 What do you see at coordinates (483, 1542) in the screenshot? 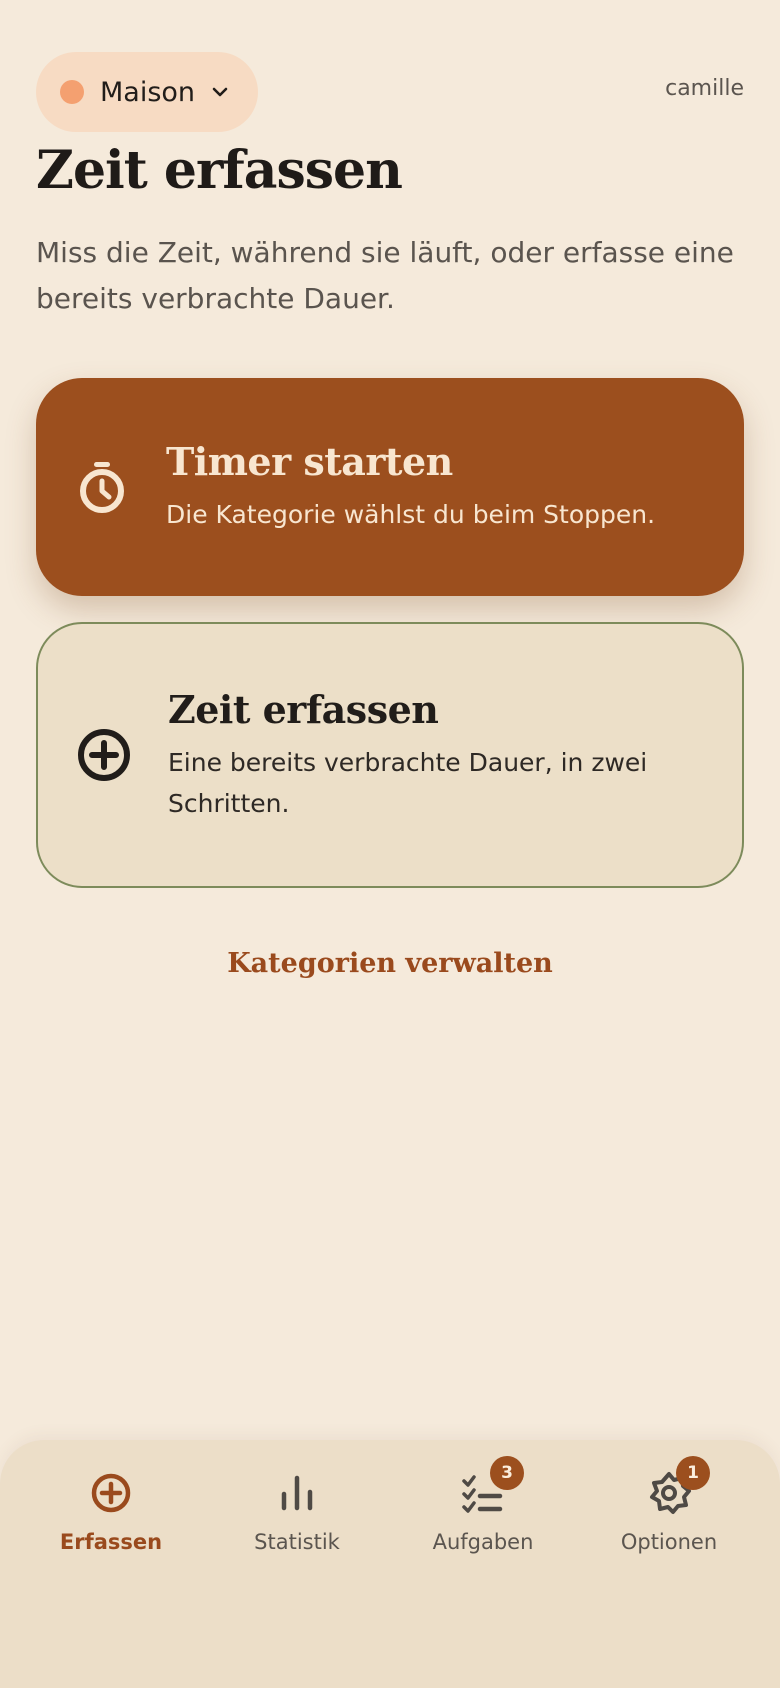
I see `nav-label-aufgaben: Aufgaben` at bounding box center [483, 1542].